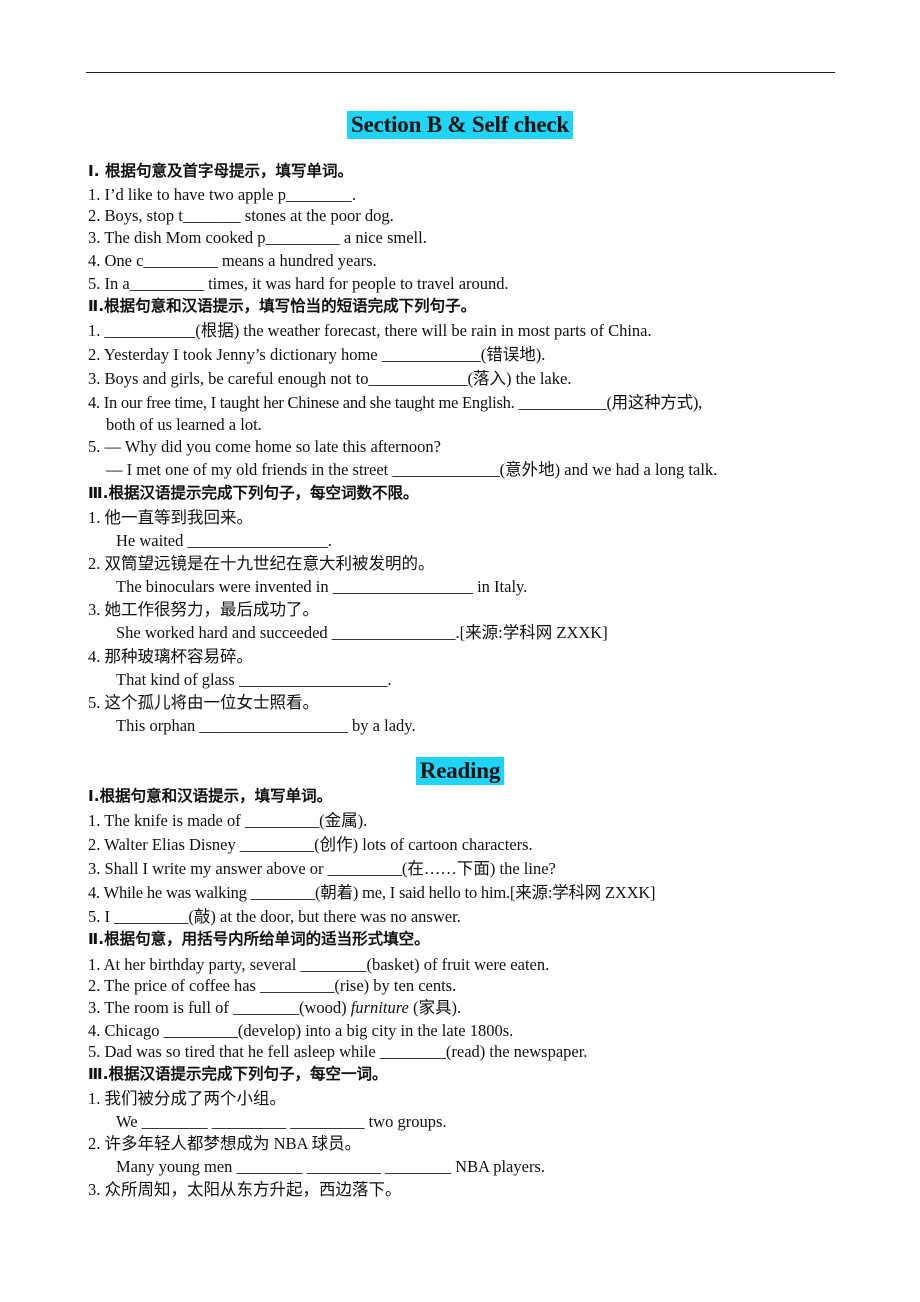 This screenshot has height=1302, width=920. I want to click on answer-blank: _______, so click(212, 215).